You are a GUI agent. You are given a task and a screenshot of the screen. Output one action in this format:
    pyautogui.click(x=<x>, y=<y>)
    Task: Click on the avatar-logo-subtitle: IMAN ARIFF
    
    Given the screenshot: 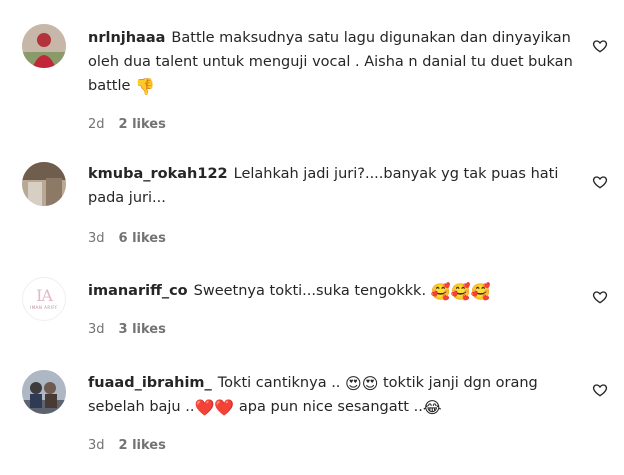 What is the action you would take?
    pyautogui.click(x=44, y=307)
    